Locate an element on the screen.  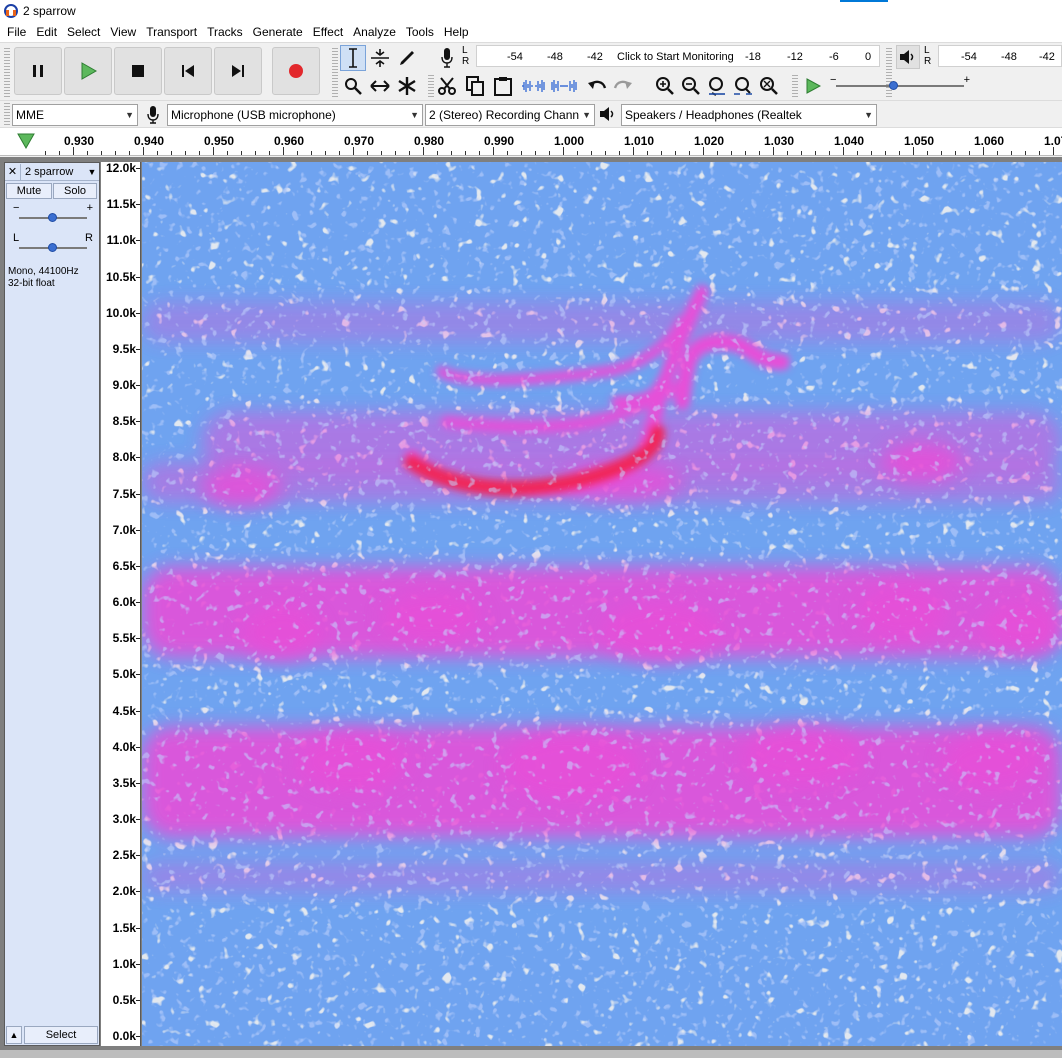
draw-tool is located at coordinates (407, 58).